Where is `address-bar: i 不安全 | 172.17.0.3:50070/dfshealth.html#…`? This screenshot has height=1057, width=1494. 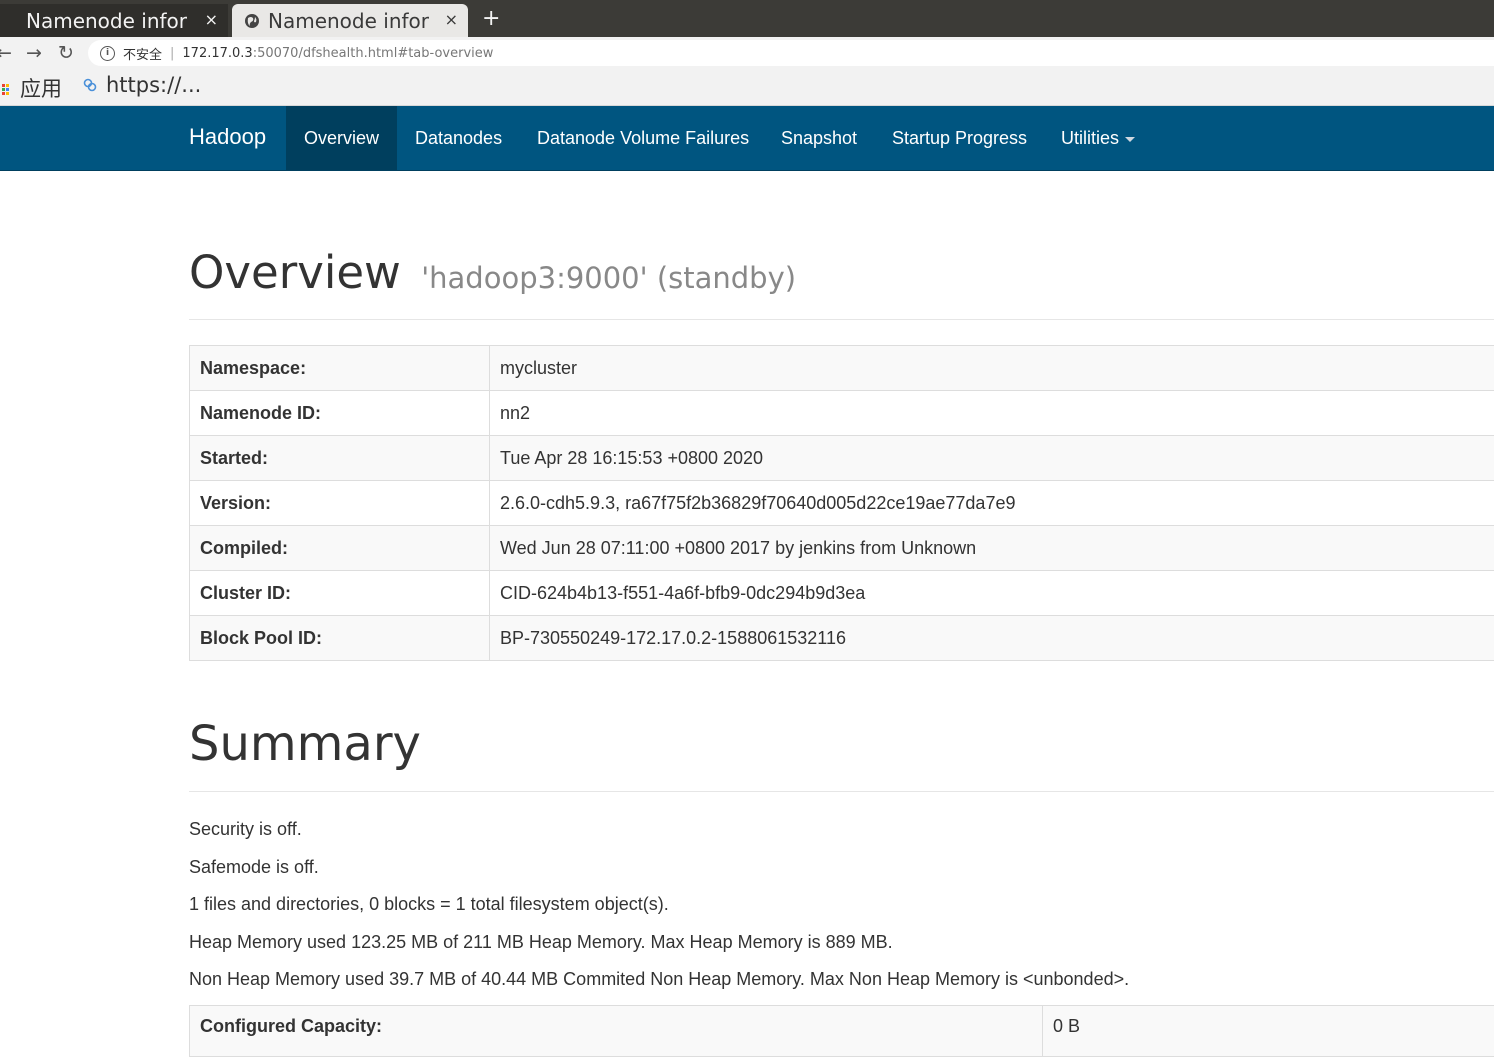 address-bar: i 不安全 | 172.17.0.3:50070/dfshealth.html#… is located at coordinates (791, 53).